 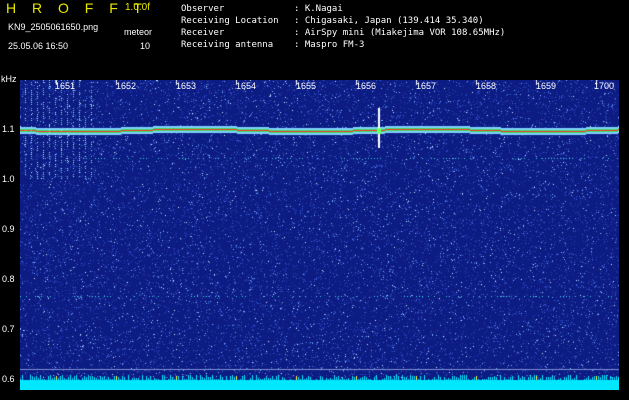 What do you see at coordinates (9, 79) in the screenshot?
I see `axis-unit-label: kHz` at bounding box center [9, 79].